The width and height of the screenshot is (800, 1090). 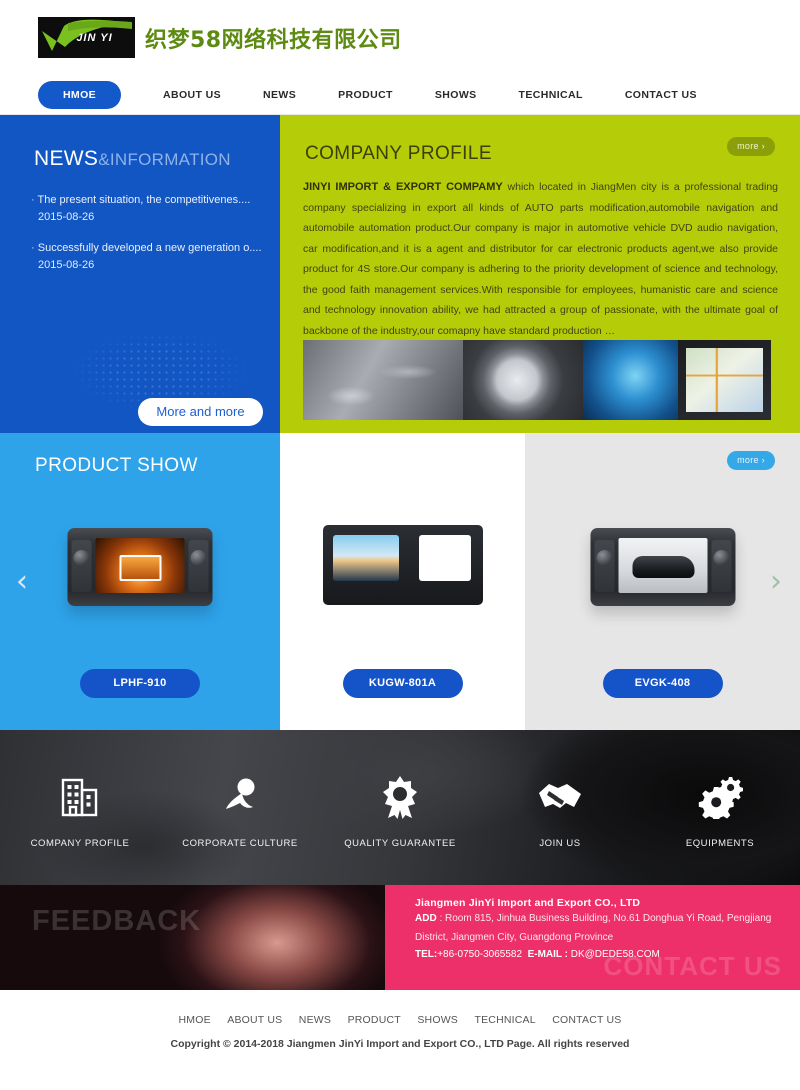 I want to click on feature-label: CORPORATE CULTURE, so click(x=240, y=843).